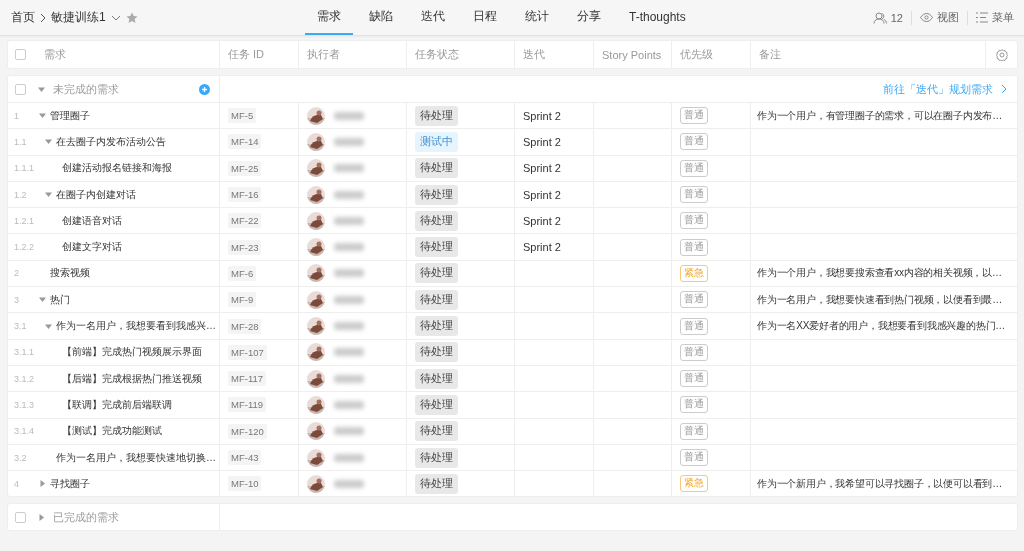 The height and width of the screenshot is (551, 1024). What do you see at coordinates (60, 299) in the screenshot?
I see `requirement-title: 热门` at bounding box center [60, 299].